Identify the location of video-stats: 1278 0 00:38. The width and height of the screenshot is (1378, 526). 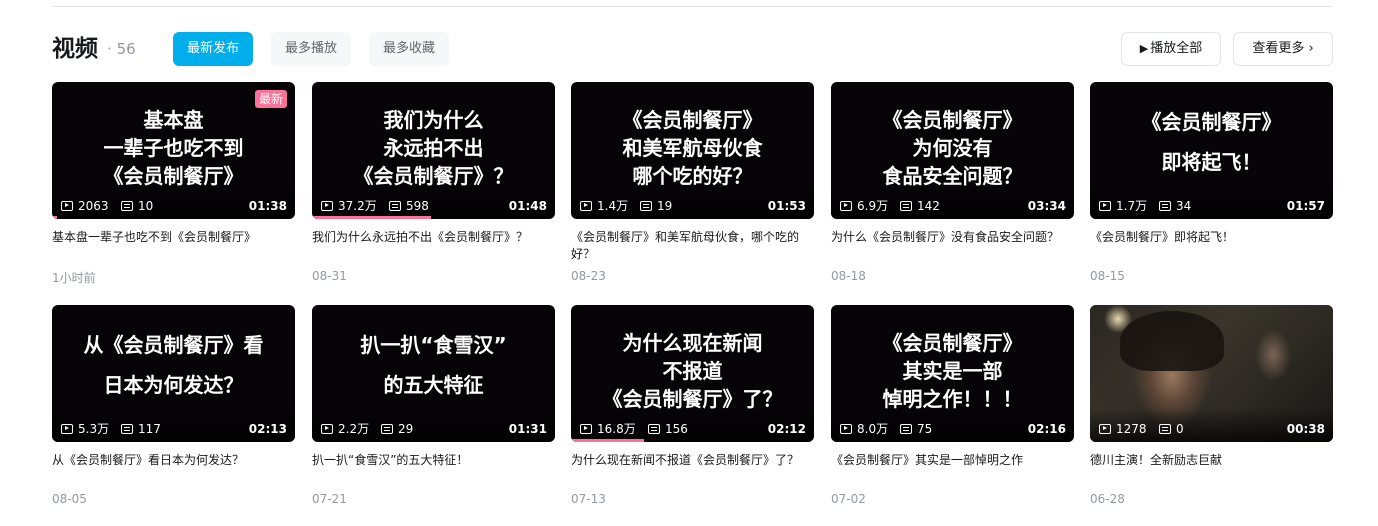
(1212, 429).